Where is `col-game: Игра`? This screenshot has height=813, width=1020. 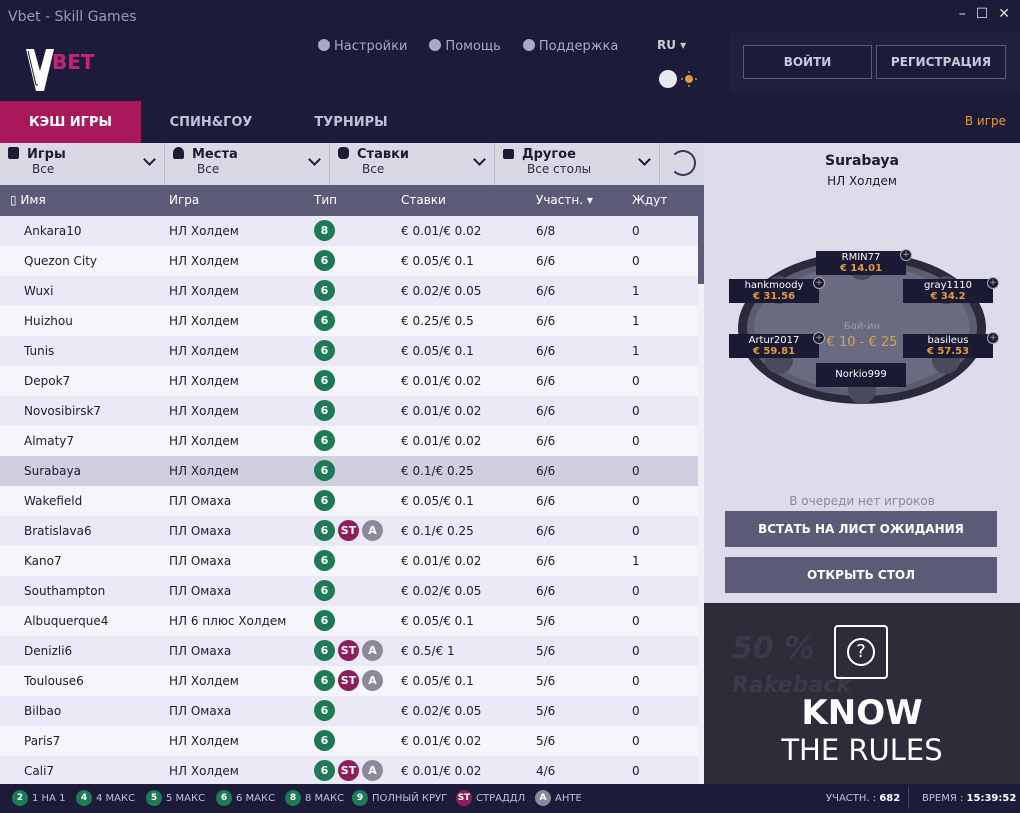 col-game: Игра is located at coordinates (184, 200).